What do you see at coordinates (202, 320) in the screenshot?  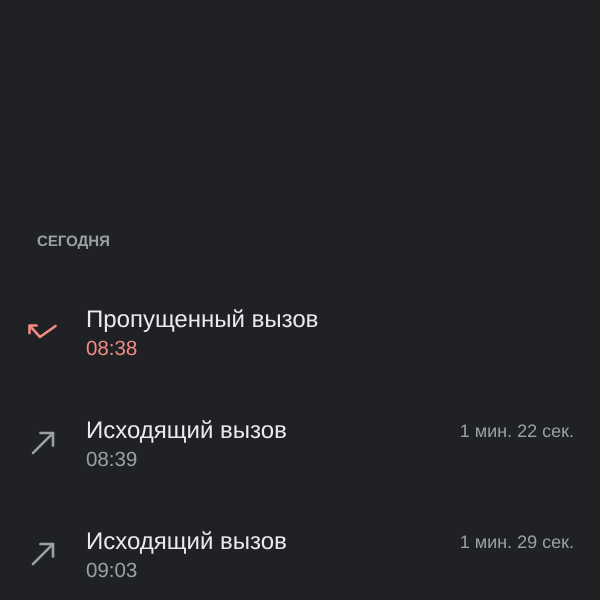 I see `call-title: Пропущенный вызов` at bounding box center [202, 320].